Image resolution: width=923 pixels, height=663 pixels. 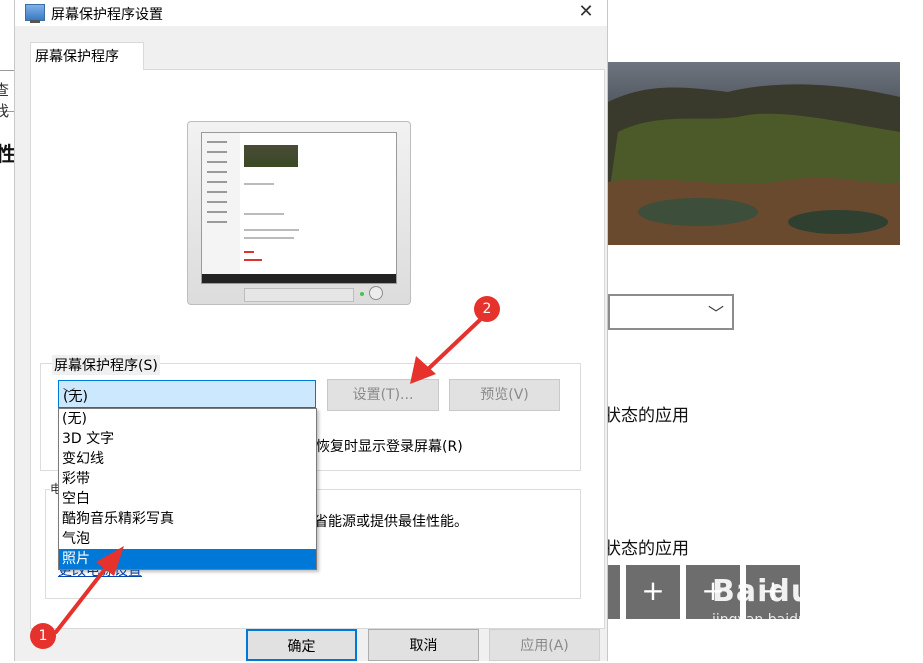 What do you see at coordinates (794, 591) in the screenshot?
I see `watermark-brand: Baidu经验` at bounding box center [794, 591].